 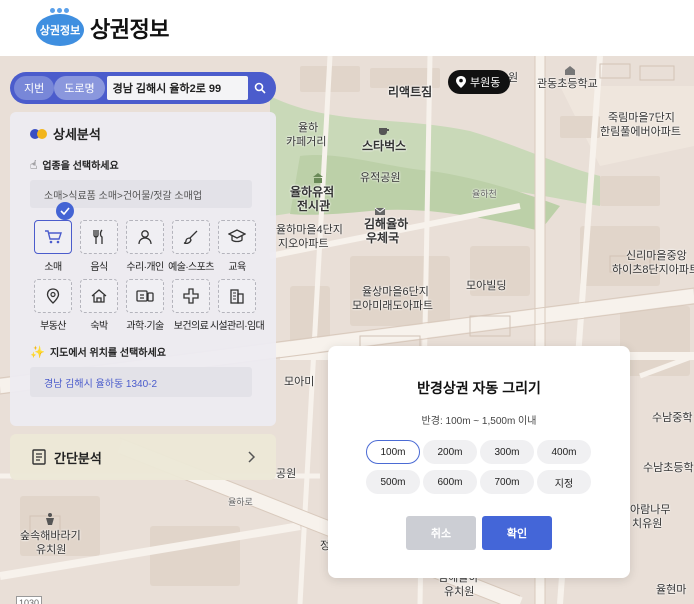 I want to click on map-label-apt6b: 모아미래도아파트, so click(x=392, y=306).